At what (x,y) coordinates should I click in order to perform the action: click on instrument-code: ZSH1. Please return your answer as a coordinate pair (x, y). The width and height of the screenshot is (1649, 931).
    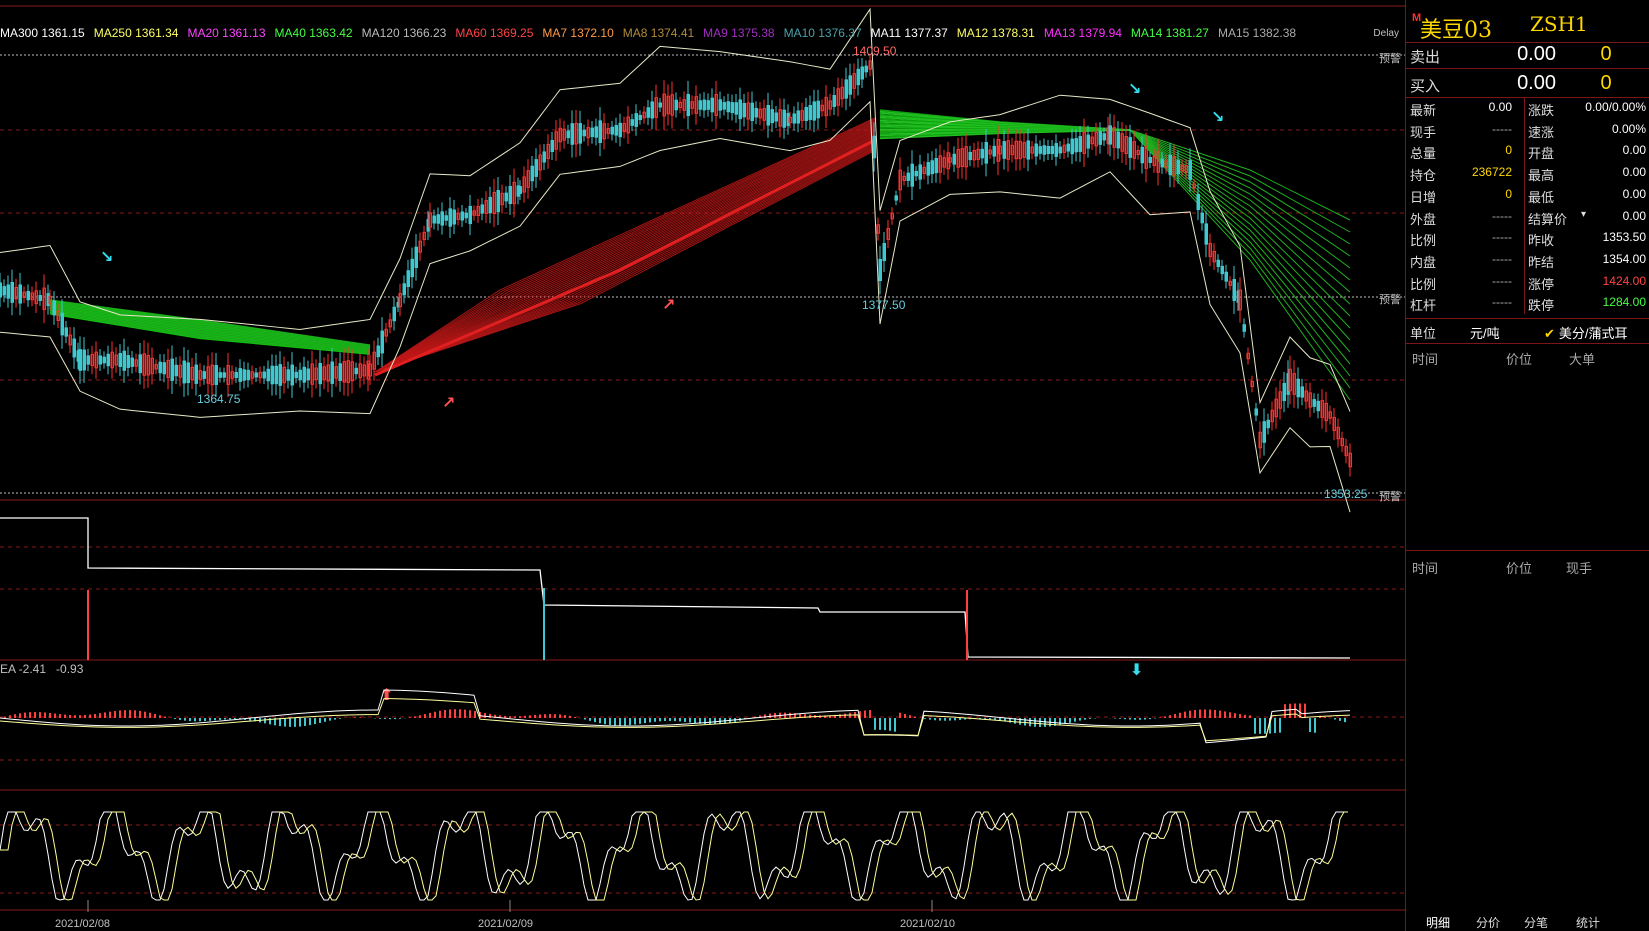
    Looking at the image, I should click on (1559, 24).